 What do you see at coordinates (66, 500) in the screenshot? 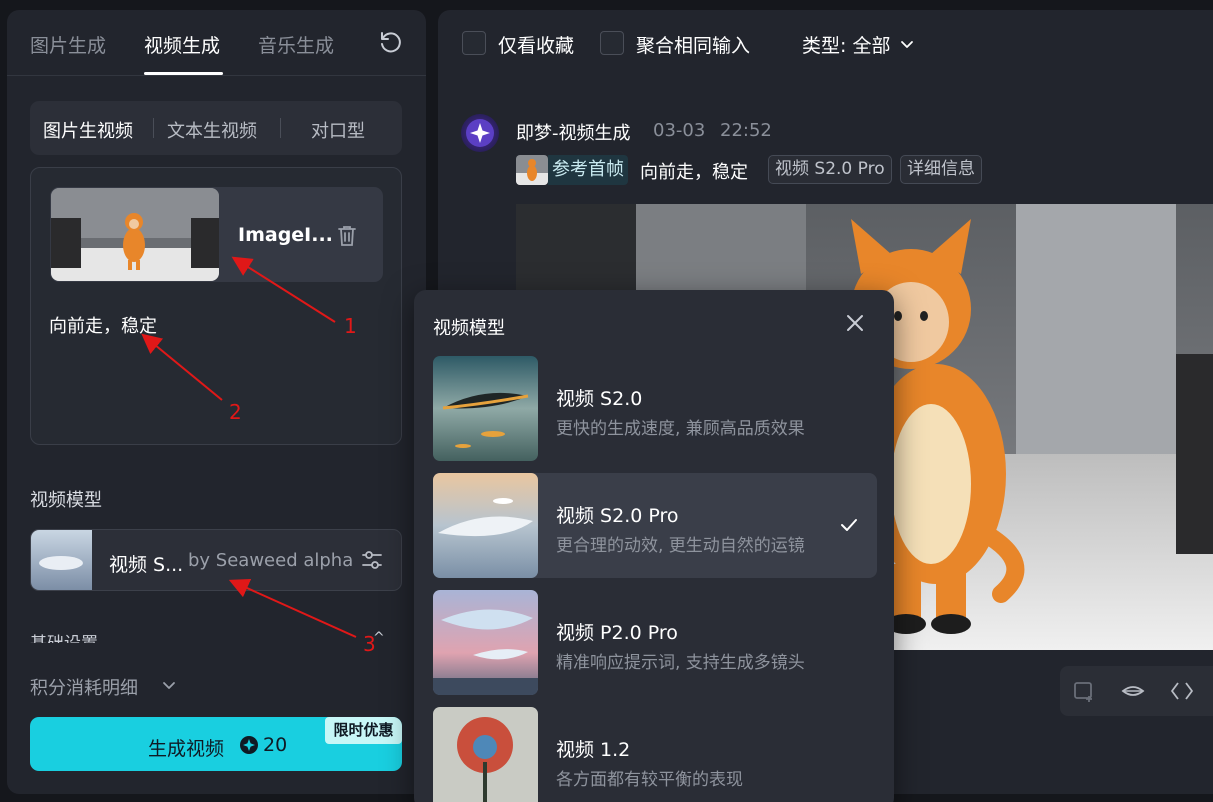
I see `video-model-heading: 视频模型` at bounding box center [66, 500].